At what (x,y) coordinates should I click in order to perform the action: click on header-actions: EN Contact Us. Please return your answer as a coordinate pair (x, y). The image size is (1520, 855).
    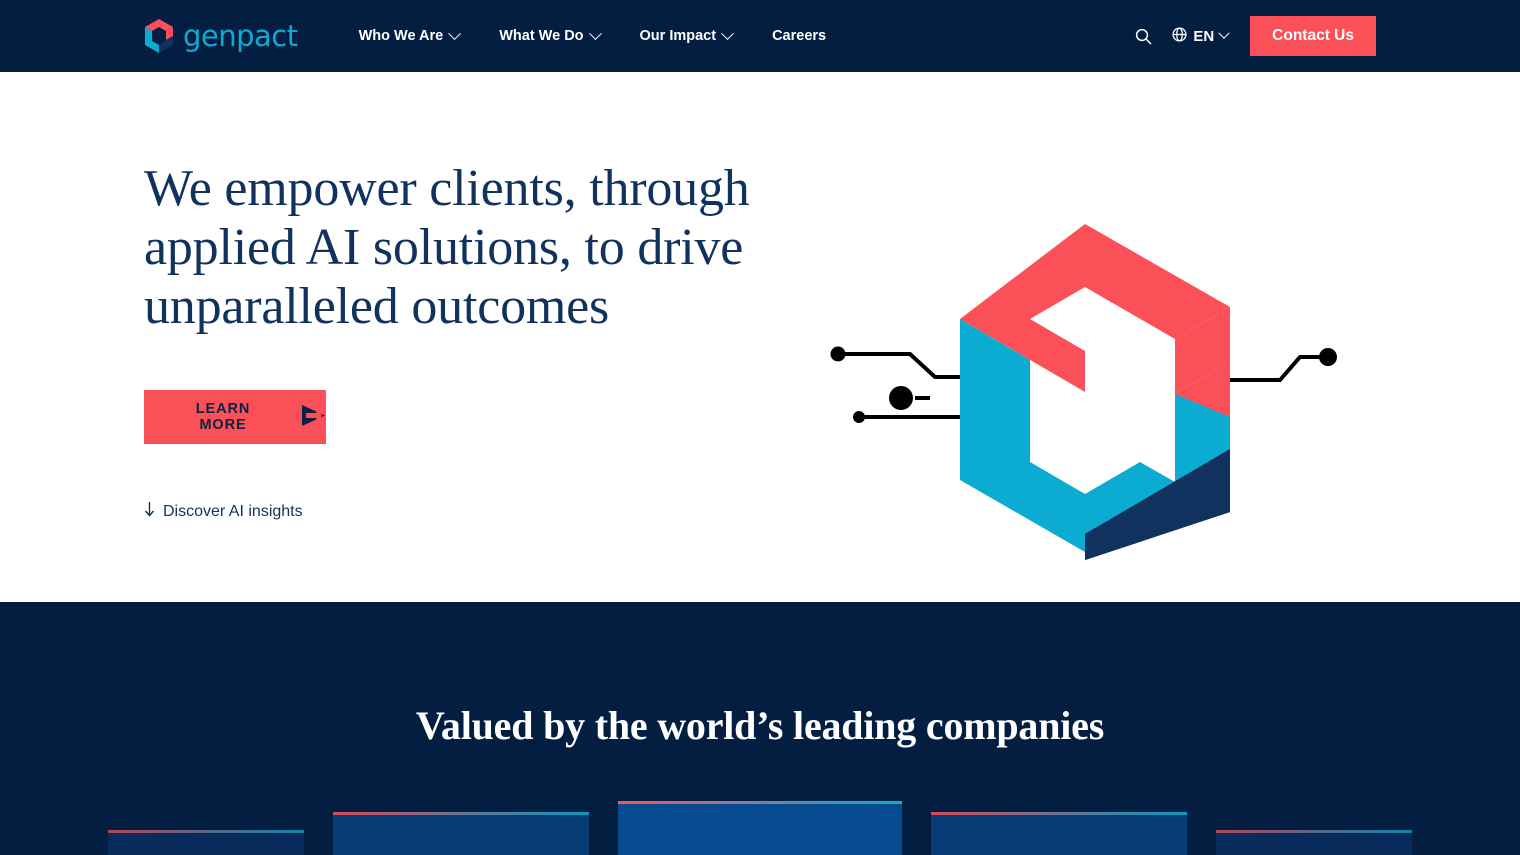
    Looking at the image, I should click on (1251, 36).